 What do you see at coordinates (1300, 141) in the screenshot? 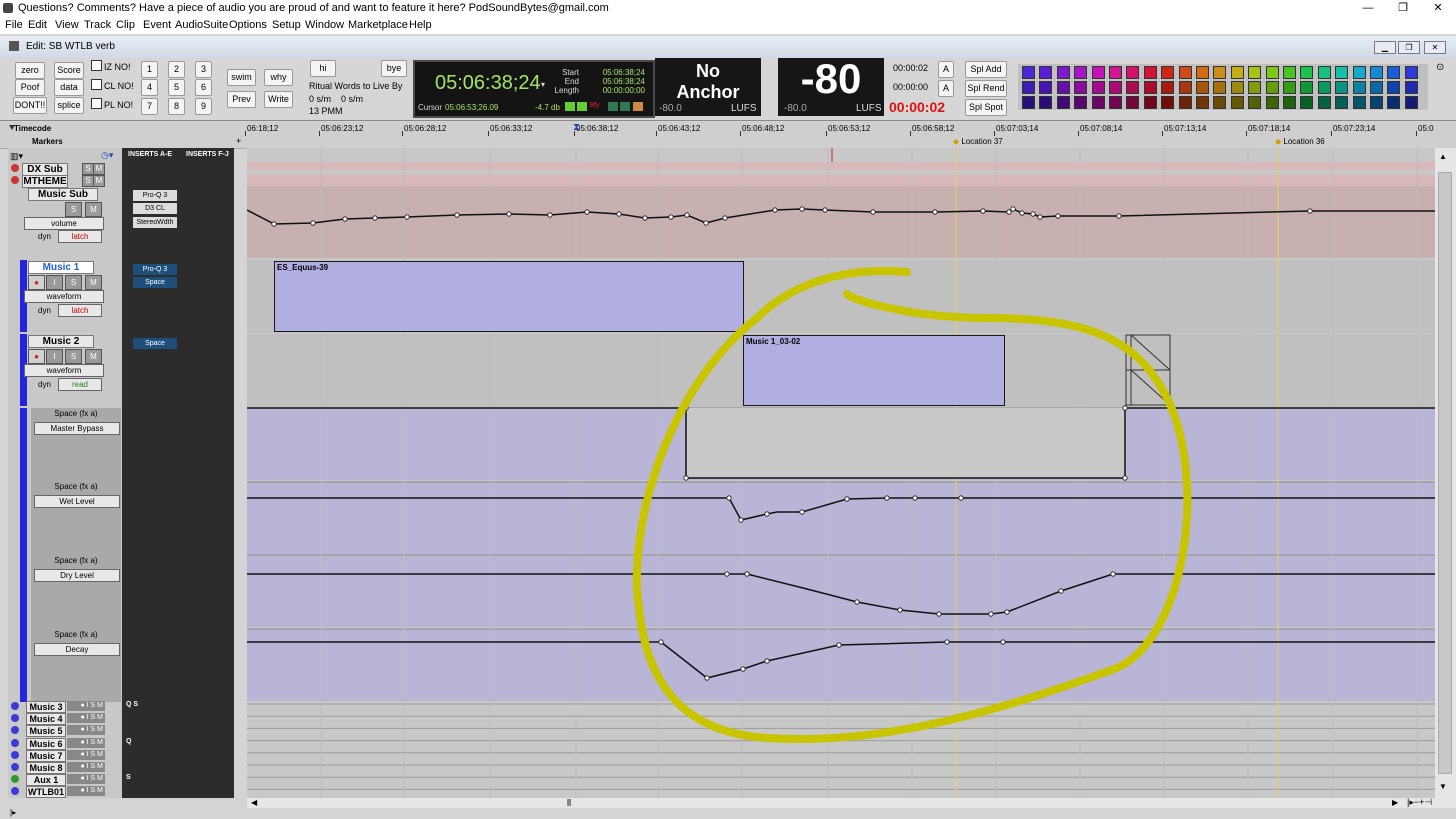
I see `location-36-marker: ◆ Location 36` at bounding box center [1300, 141].